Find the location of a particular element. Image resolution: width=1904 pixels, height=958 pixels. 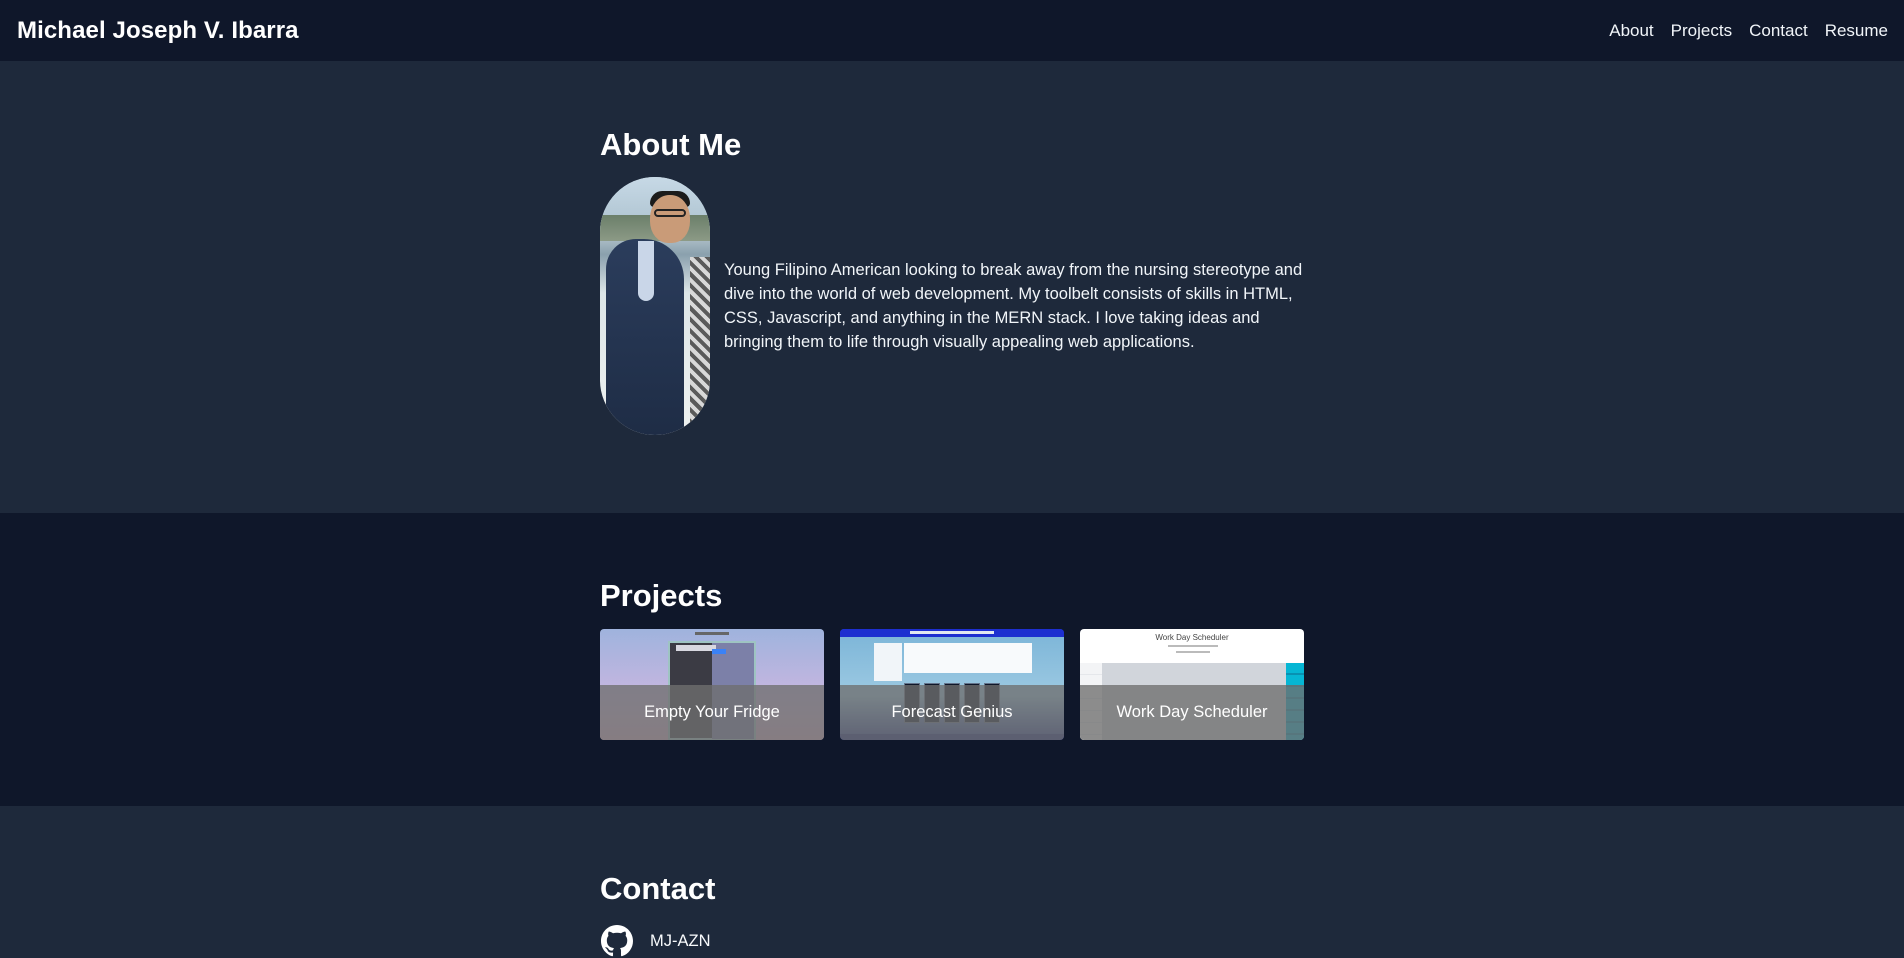

about-heading: About Me is located at coordinates (671, 144).